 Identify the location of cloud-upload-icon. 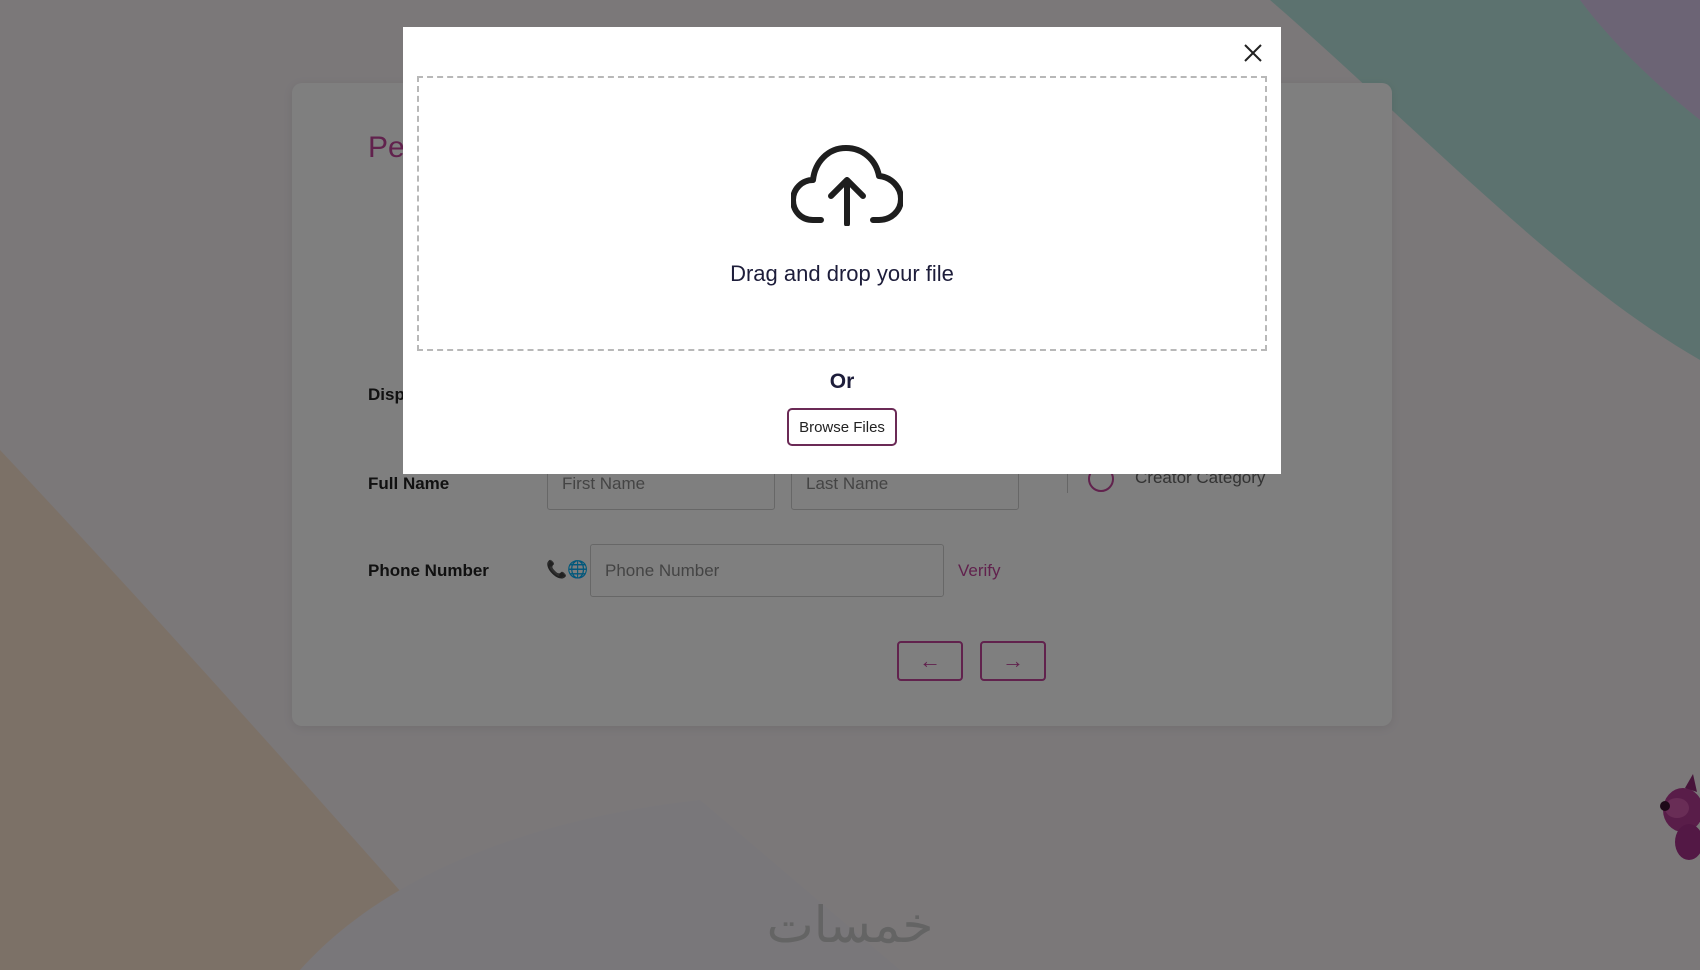
(847, 185).